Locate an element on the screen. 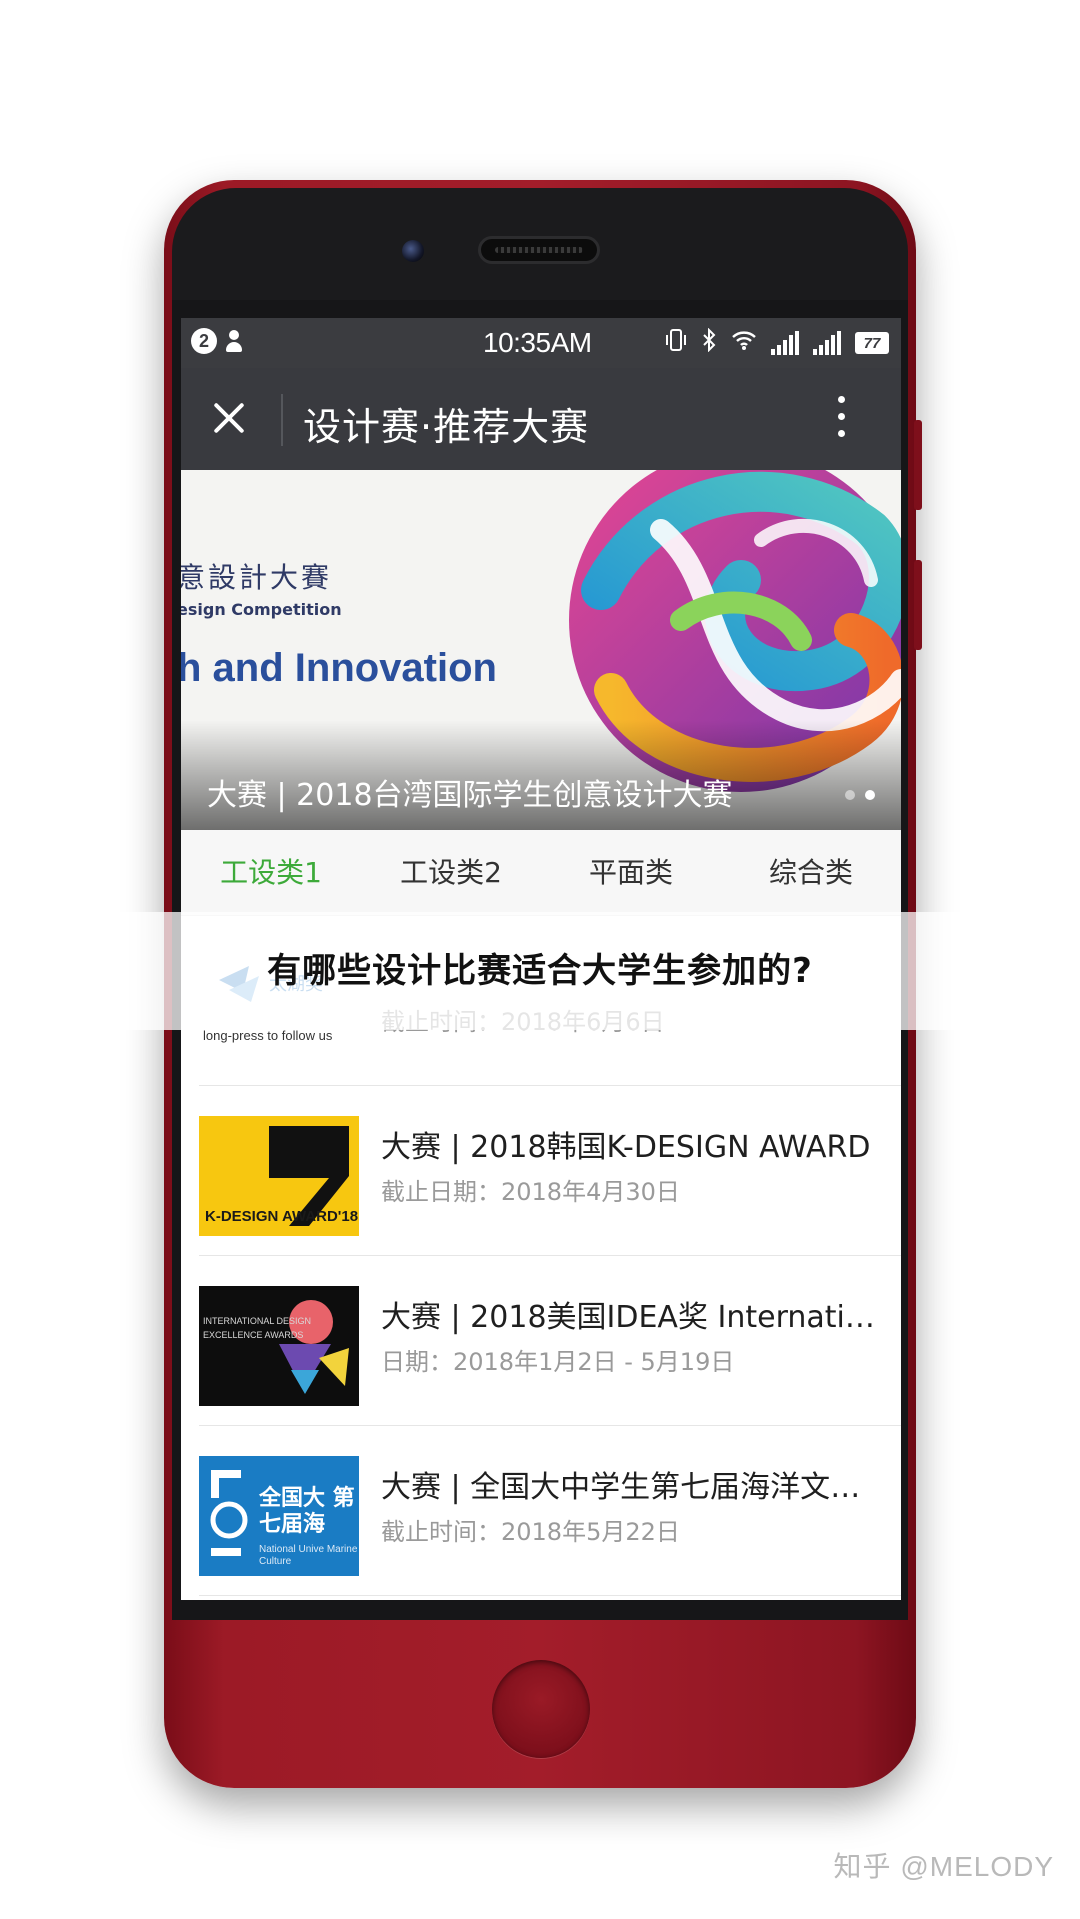 The width and height of the screenshot is (1080, 1919). item-thumbnail-text: INTERNATIONAL DESIGN EXCELLENCE AWARDS is located at coordinates (257, 1328).